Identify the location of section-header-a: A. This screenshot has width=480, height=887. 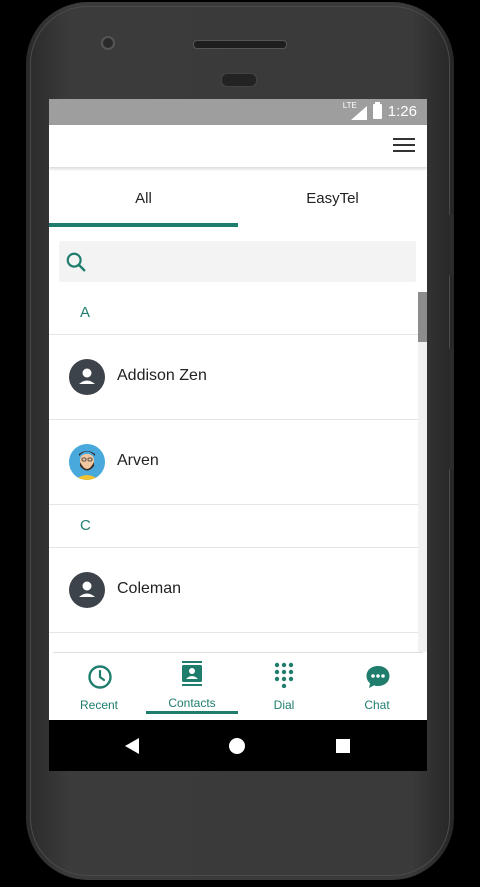
(235, 313).